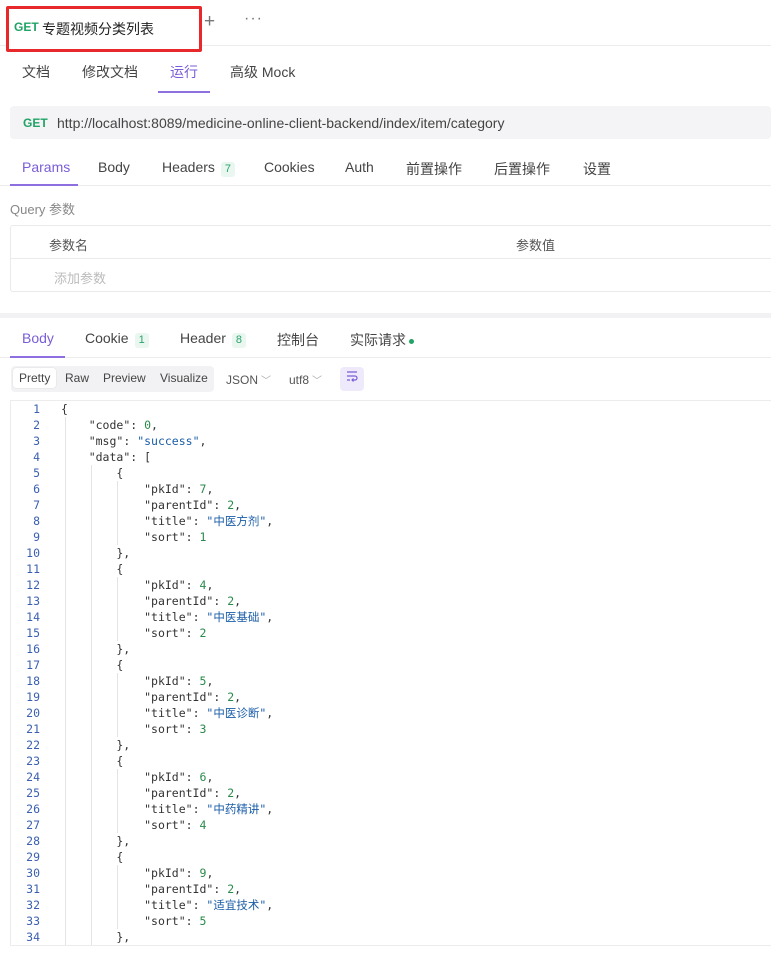 This screenshot has width=771, height=959. I want to click on code-line: 26 "title": "中药精讲",, so click(391, 809).